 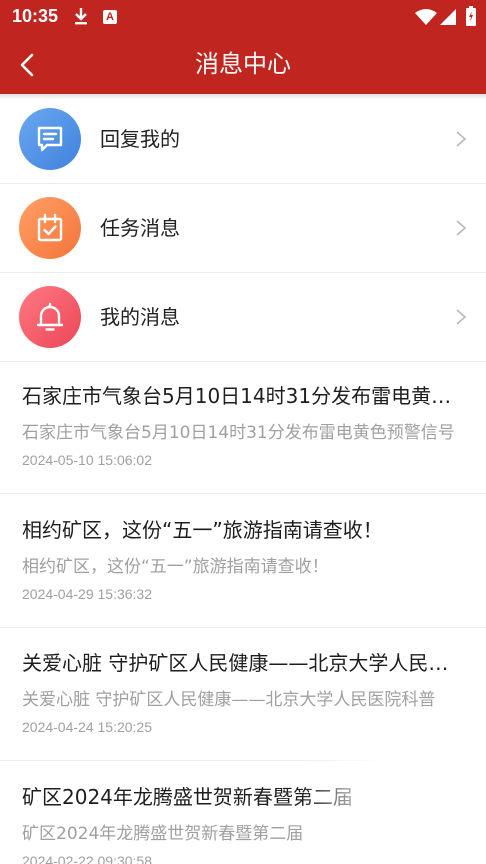 I want to click on news-date: 2024-05-10 15:06:02, so click(x=87, y=460).